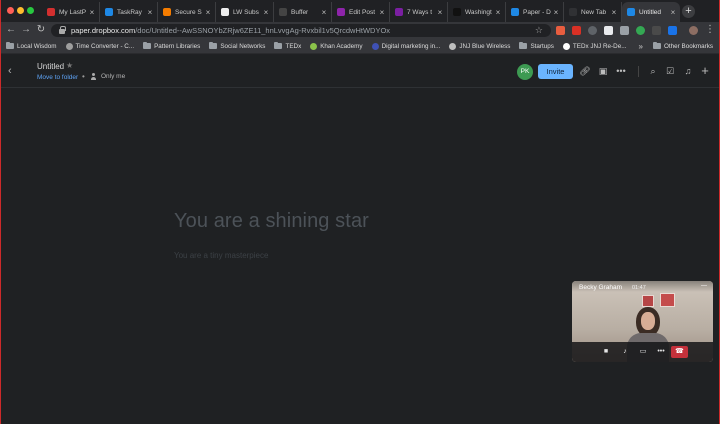  I want to click on bookmark-label: Local Wisdom, so click(37, 46).